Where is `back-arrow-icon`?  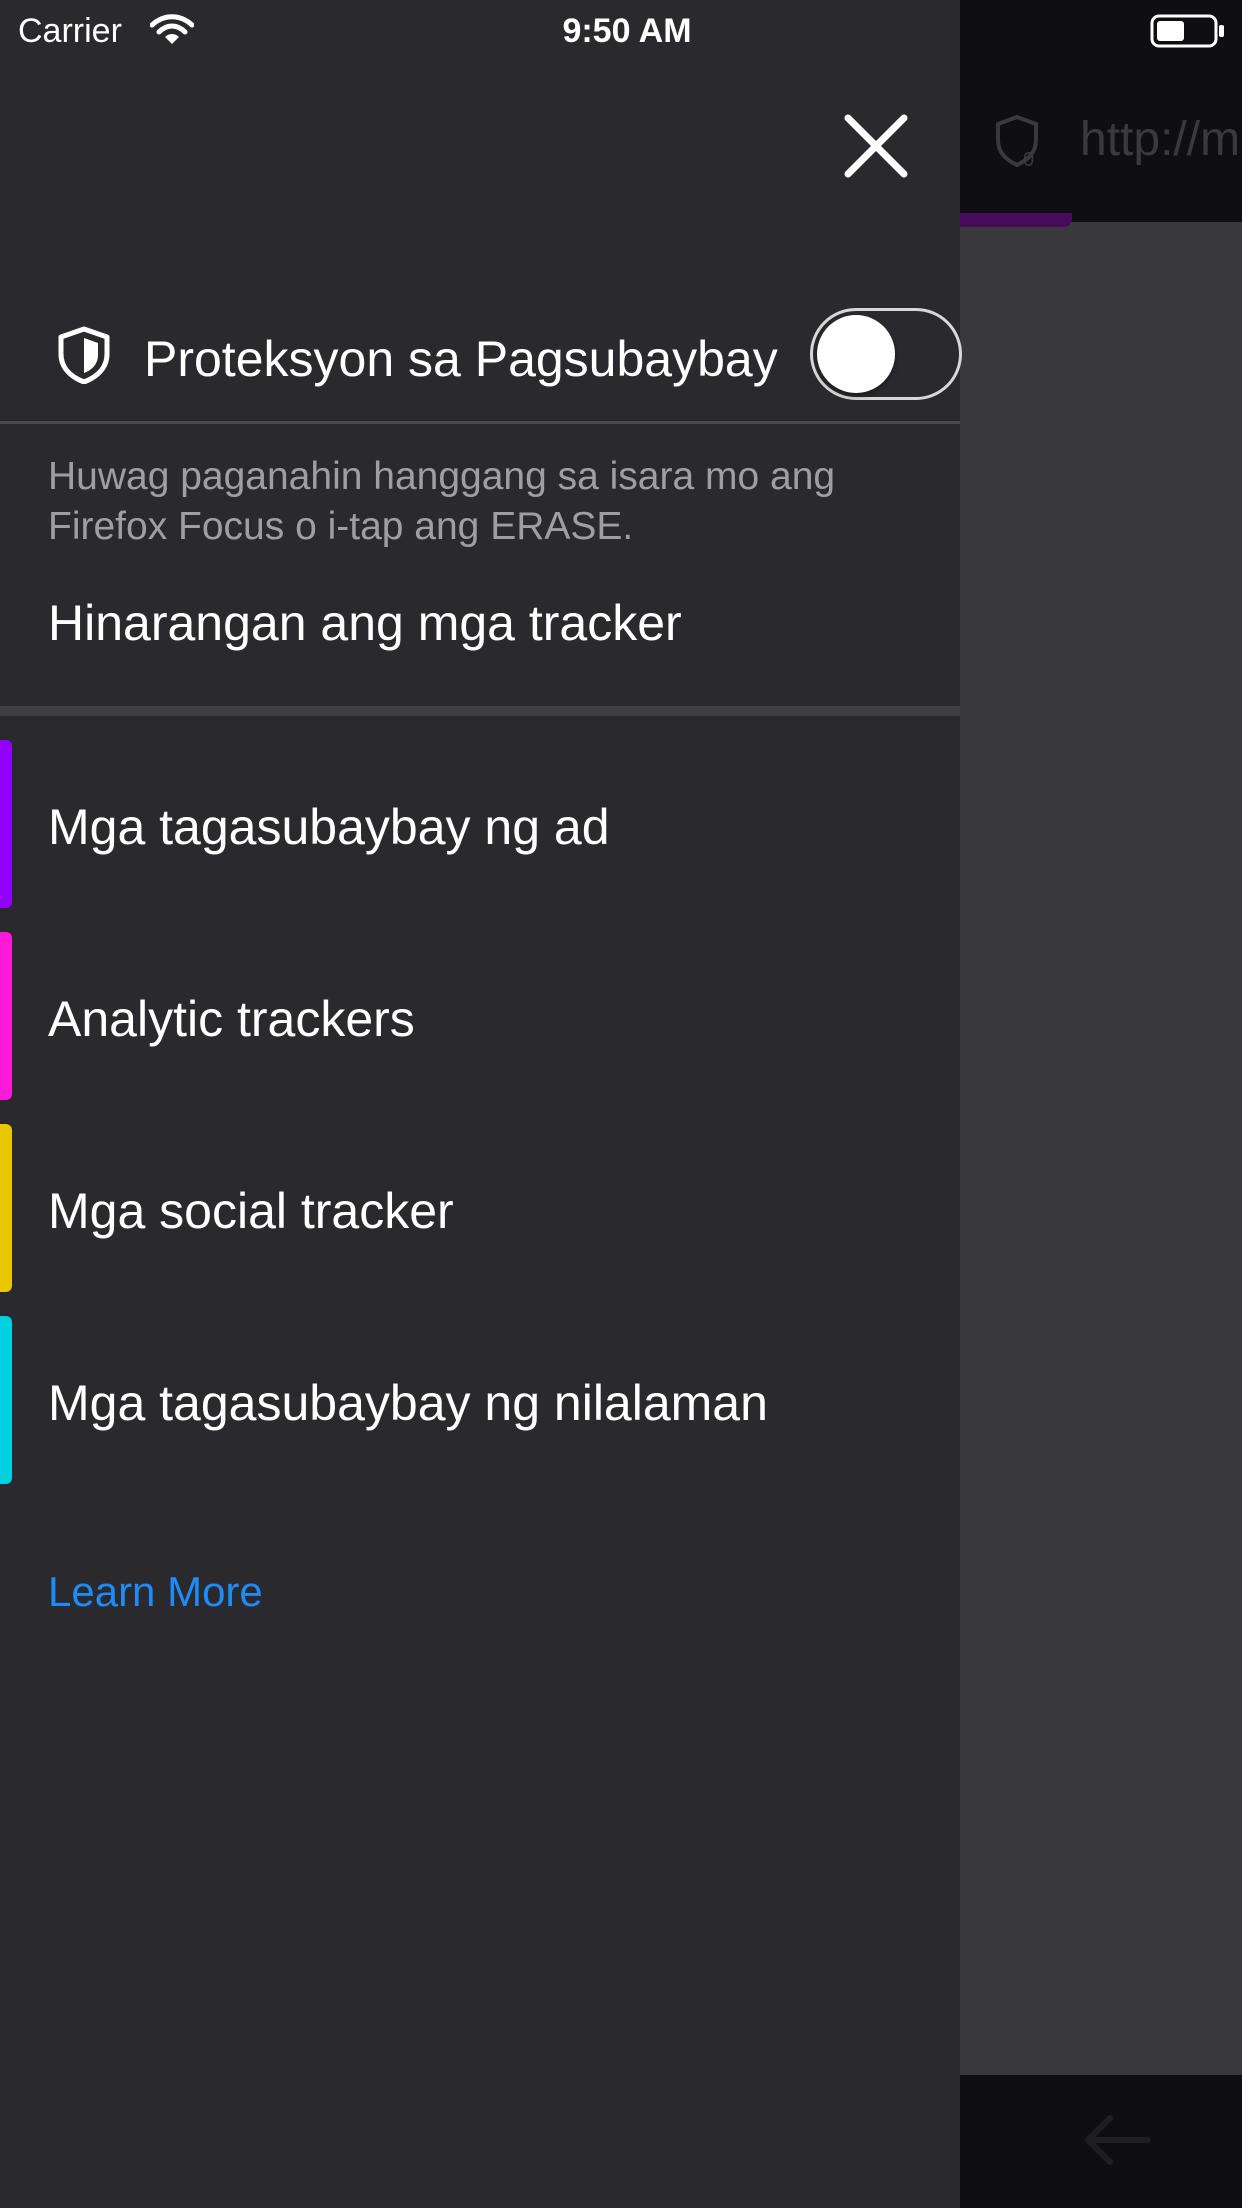
back-arrow-icon is located at coordinates (1116, 2140).